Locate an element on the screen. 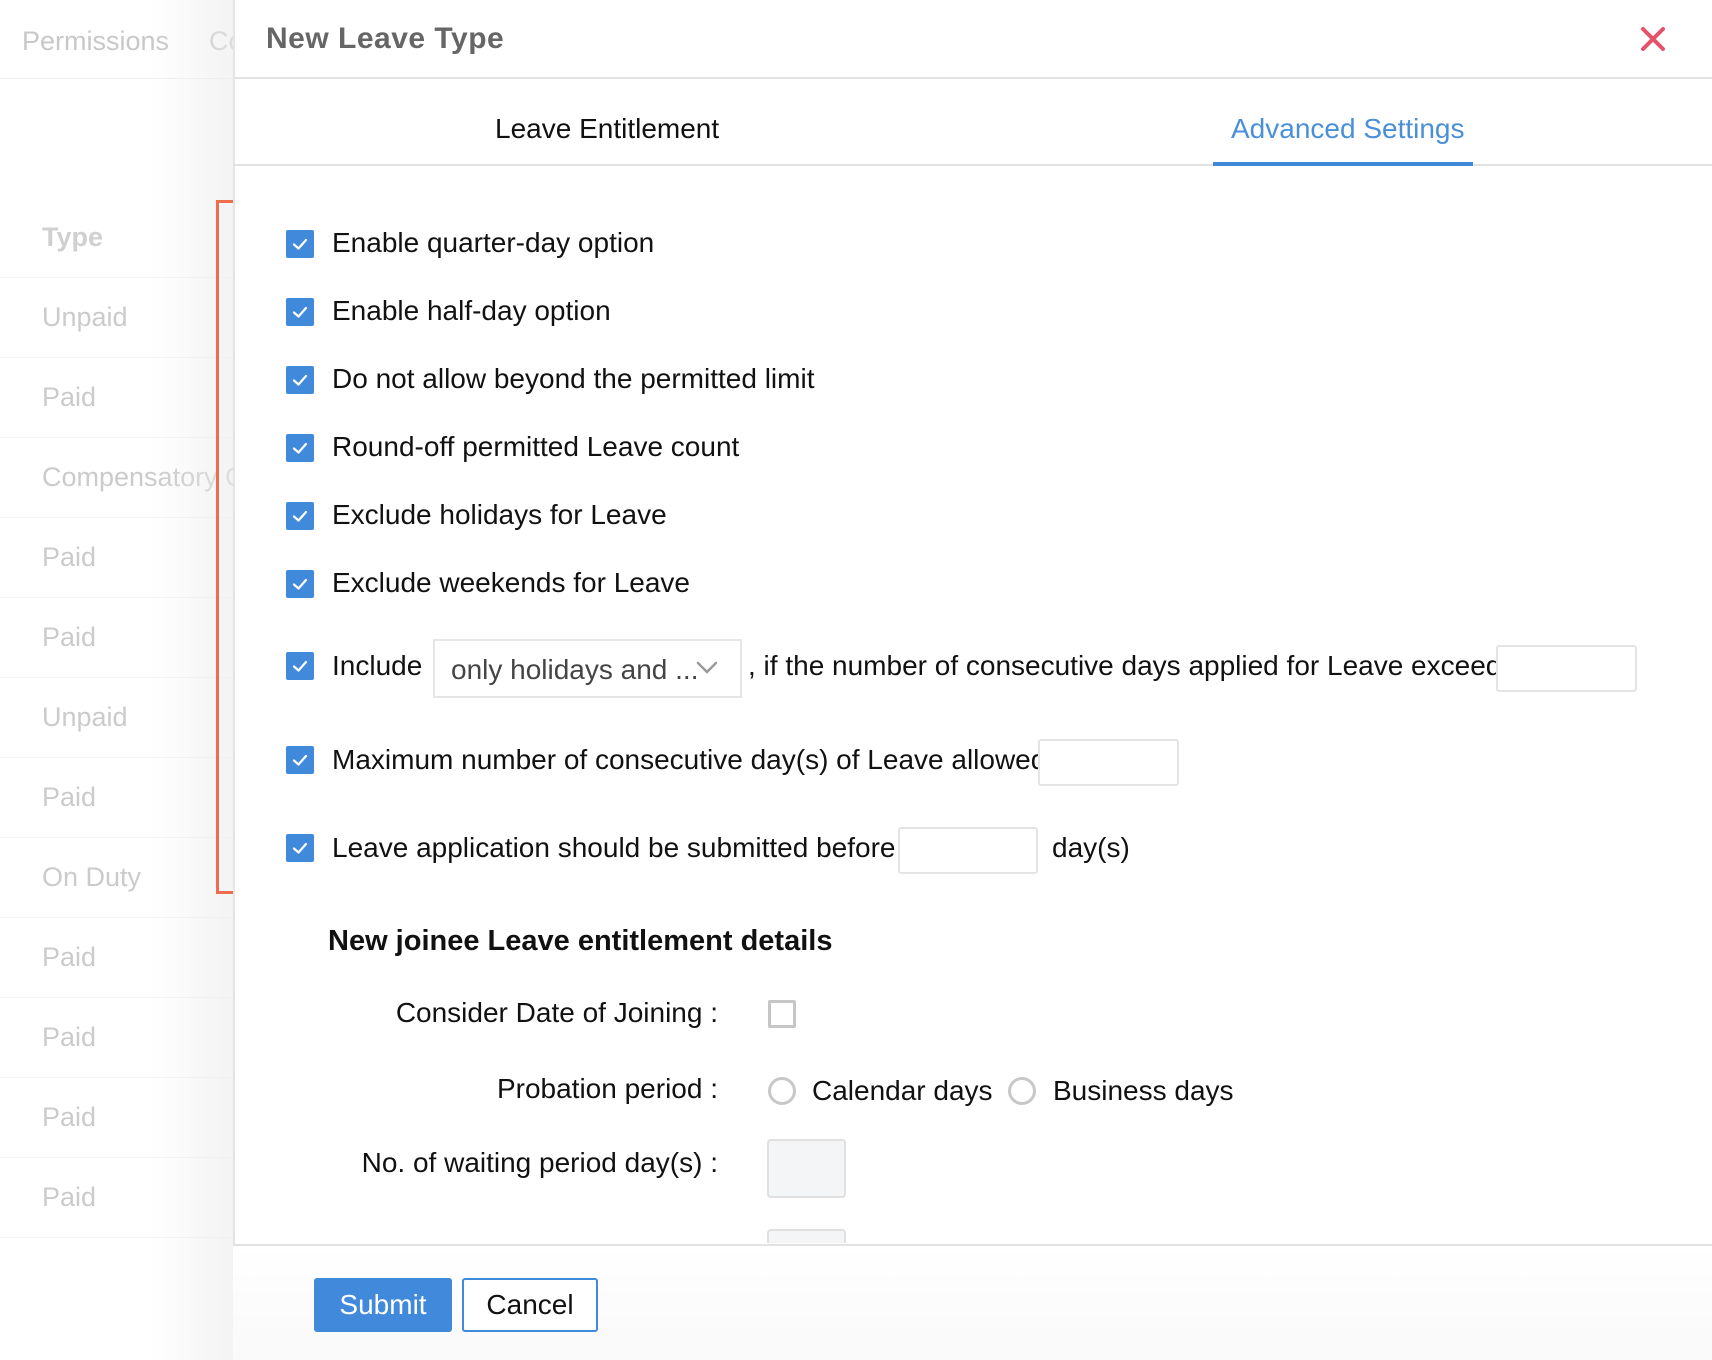  next-field-input-partial is located at coordinates (806, 1236).